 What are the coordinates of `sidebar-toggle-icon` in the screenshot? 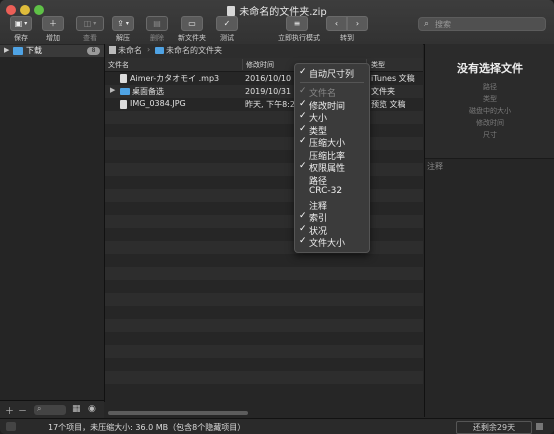 It's located at (11, 426).